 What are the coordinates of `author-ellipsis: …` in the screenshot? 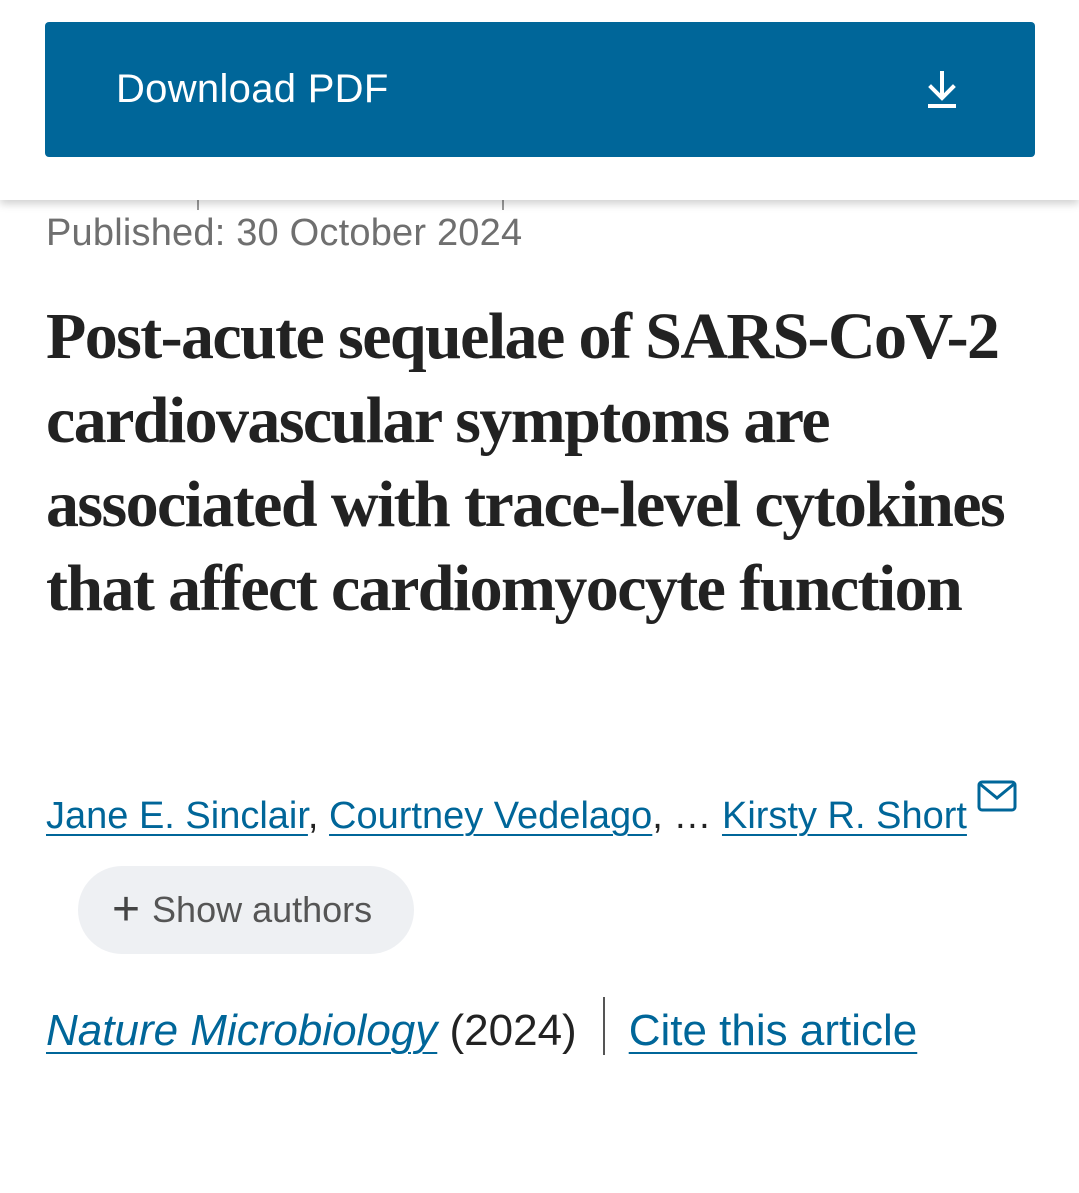 It's located at (692, 816).